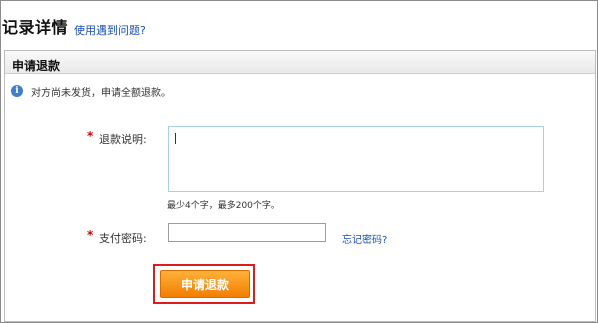 This screenshot has height=323, width=598. What do you see at coordinates (101, 93) in the screenshot?
I see `info-text: 对方尚未发货，申请全额退款。` at bounding box center [101, 93].